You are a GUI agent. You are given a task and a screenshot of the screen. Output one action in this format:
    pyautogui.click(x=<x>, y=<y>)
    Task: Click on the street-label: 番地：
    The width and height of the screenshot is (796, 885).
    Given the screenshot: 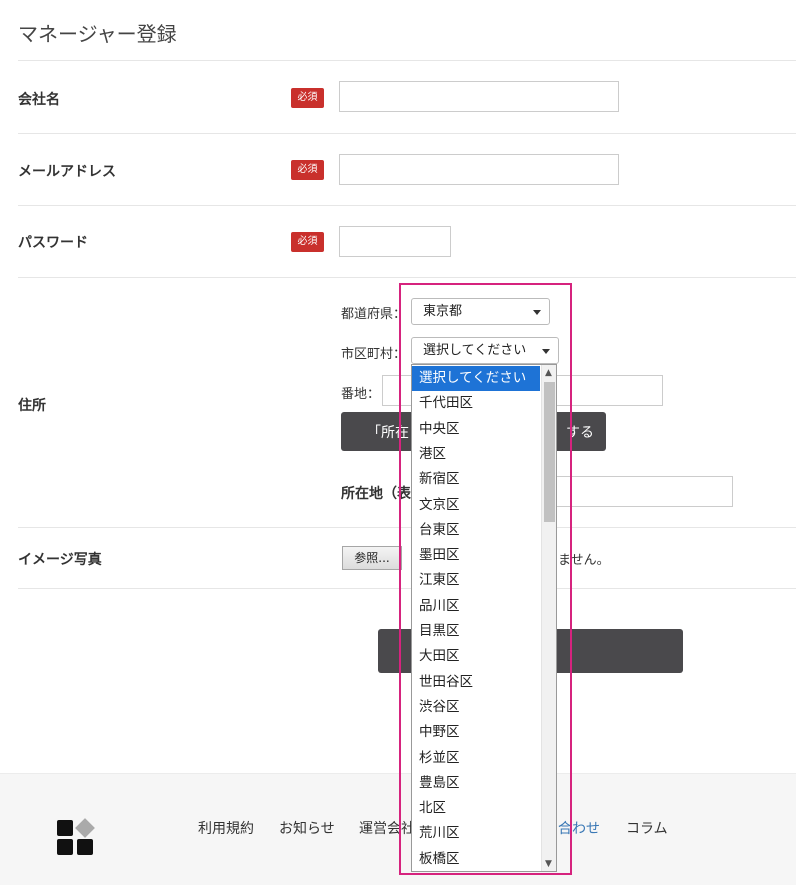 What is the action you would take?
    pyautogui.click(x=361, y=394)
    